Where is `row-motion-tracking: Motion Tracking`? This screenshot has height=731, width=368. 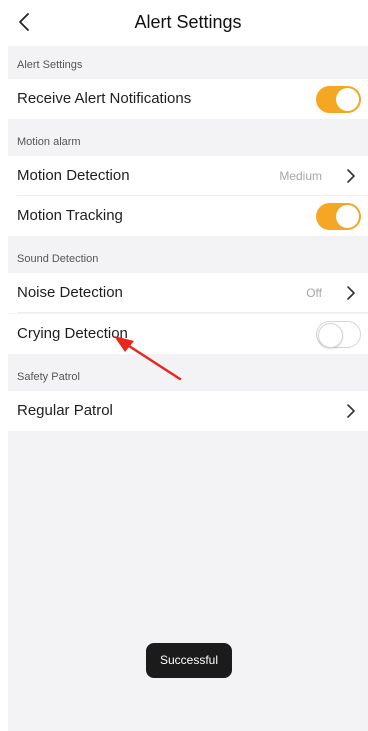 row-motion-tracking: Motion Tracking is located at coordinates (188, 216).